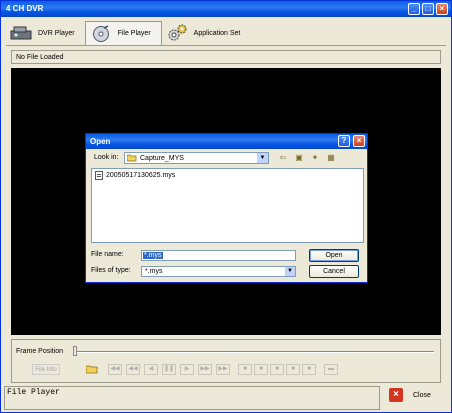 This screenshot has height=413, width=452. Describe the element at coordinates (132, 158) in the screenshot. I see `folder-icon` at that location.